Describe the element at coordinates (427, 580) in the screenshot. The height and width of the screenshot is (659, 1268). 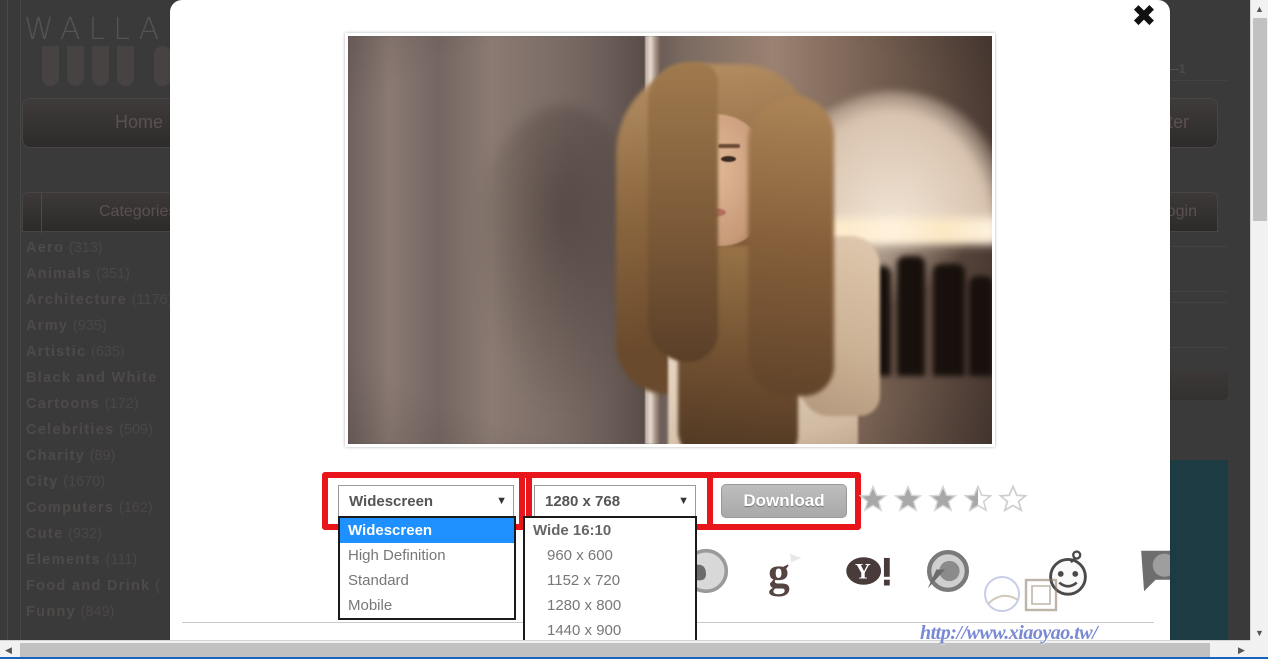
I see `dropdown-option: Standard` at that location.